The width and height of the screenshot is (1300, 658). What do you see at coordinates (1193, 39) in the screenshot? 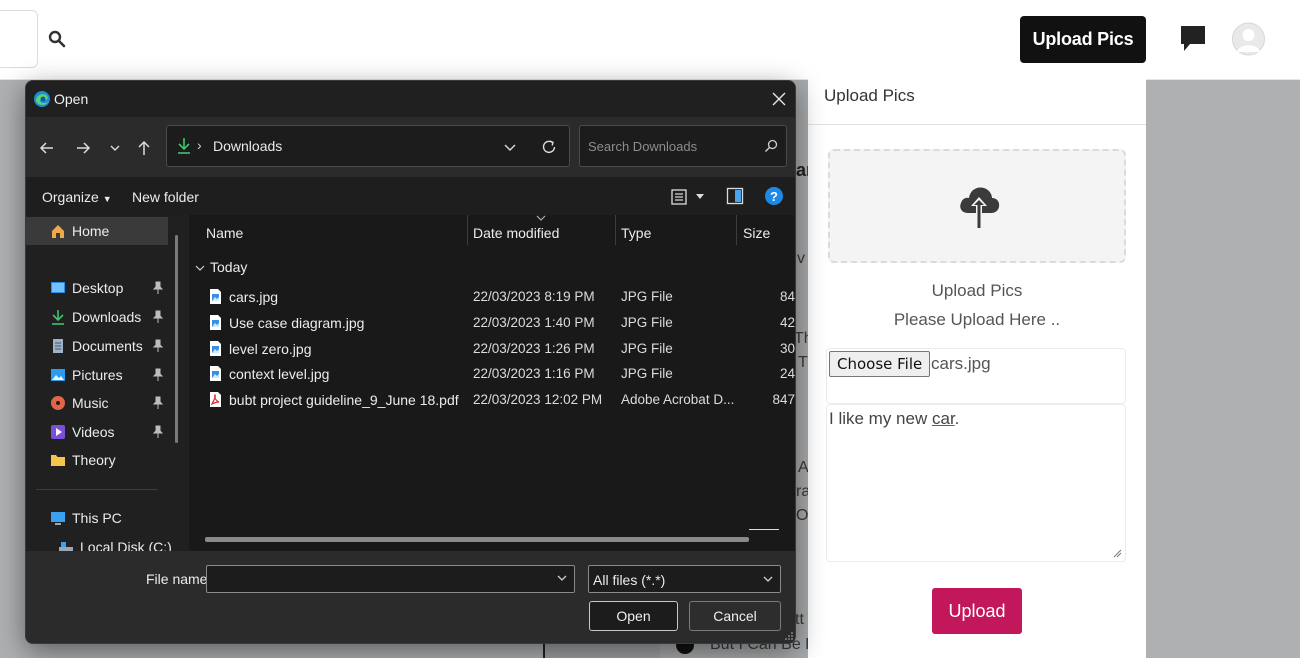
I see `chat-icon` at bounding box center [1193, 39].